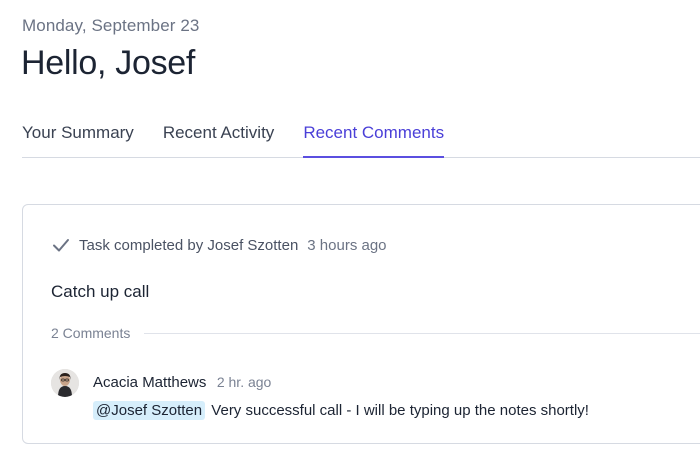 This screenshot has height=460, width=700. I want to click on comments-count: 2 Comments, so click(90, 333).